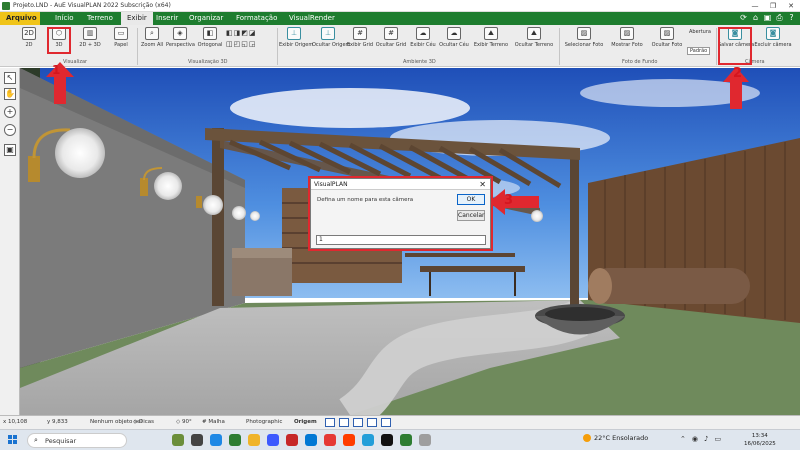 This screenshot has height=450, width=800. Describe the element at coordinates (471, 215) in the screenshot. I see `cancel-button: Cancelar` at that location.